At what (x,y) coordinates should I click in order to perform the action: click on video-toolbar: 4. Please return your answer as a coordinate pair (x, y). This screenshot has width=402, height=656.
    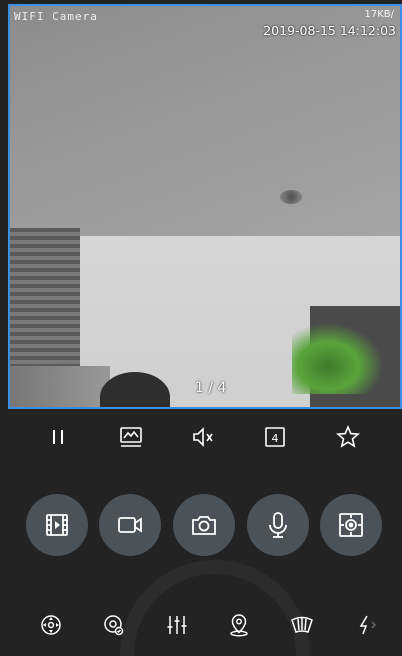
    Looking at the image, I should click on (201, 437).